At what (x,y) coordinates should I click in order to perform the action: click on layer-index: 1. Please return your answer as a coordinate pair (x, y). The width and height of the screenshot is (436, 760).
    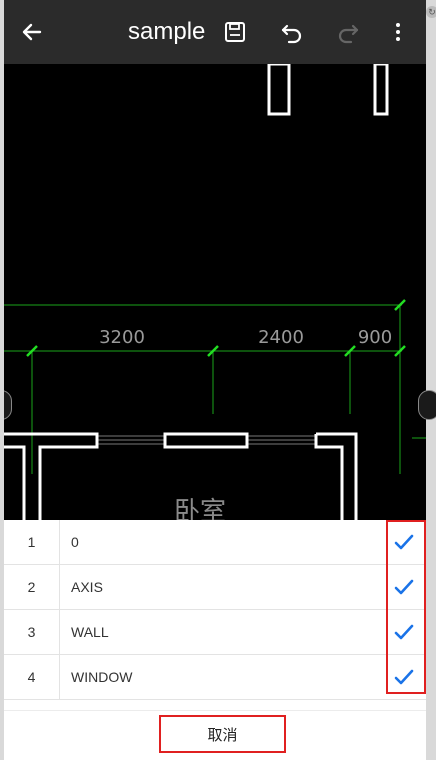
    Looking at the image, I should click on (32, 542).